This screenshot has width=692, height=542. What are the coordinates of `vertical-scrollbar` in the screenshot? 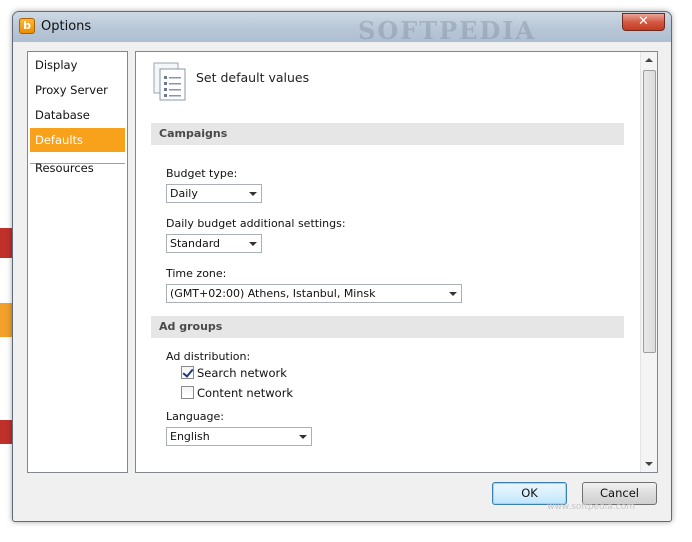 It's located at (648, 262).